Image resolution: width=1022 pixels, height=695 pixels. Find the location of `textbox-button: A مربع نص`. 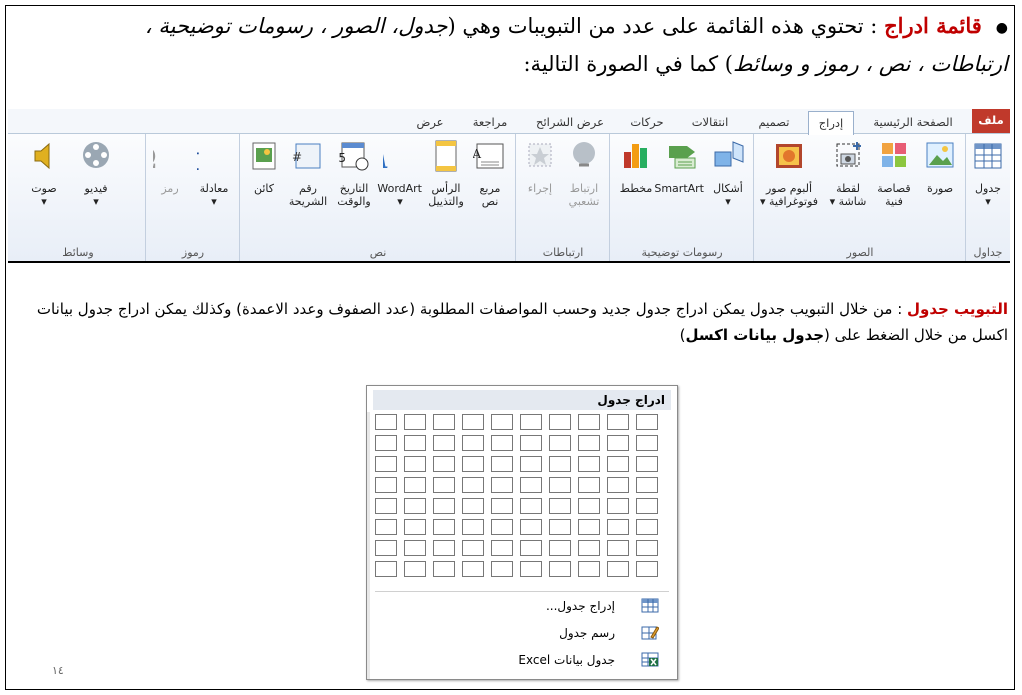

textbox-button: A مربع نص is located at coordinates (490, 173).